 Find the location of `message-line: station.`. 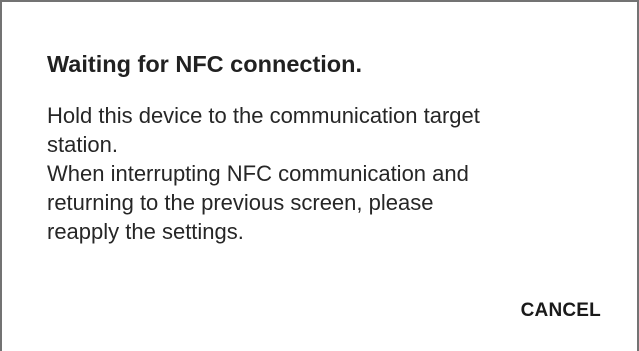

message-line: station. is located at coordinates (82, 144).